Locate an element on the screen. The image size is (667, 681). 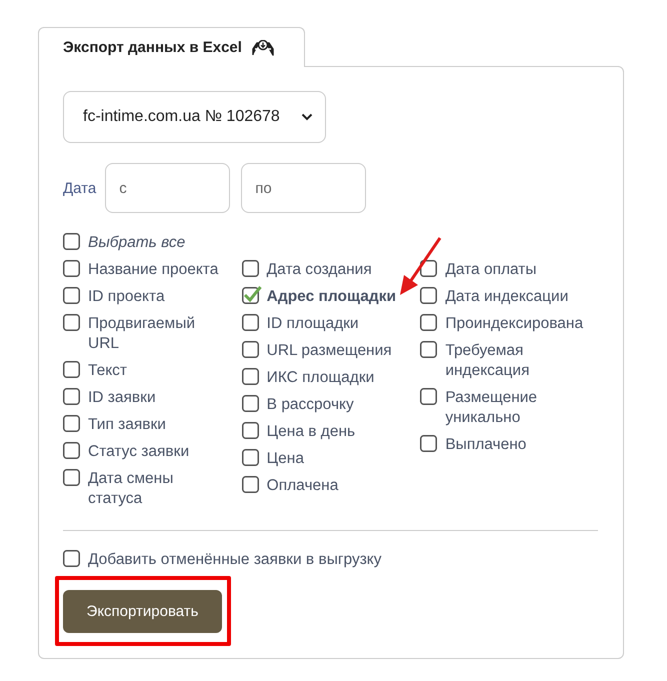
checkbox-label: Статус заявки is located at coordinates (139, 452).